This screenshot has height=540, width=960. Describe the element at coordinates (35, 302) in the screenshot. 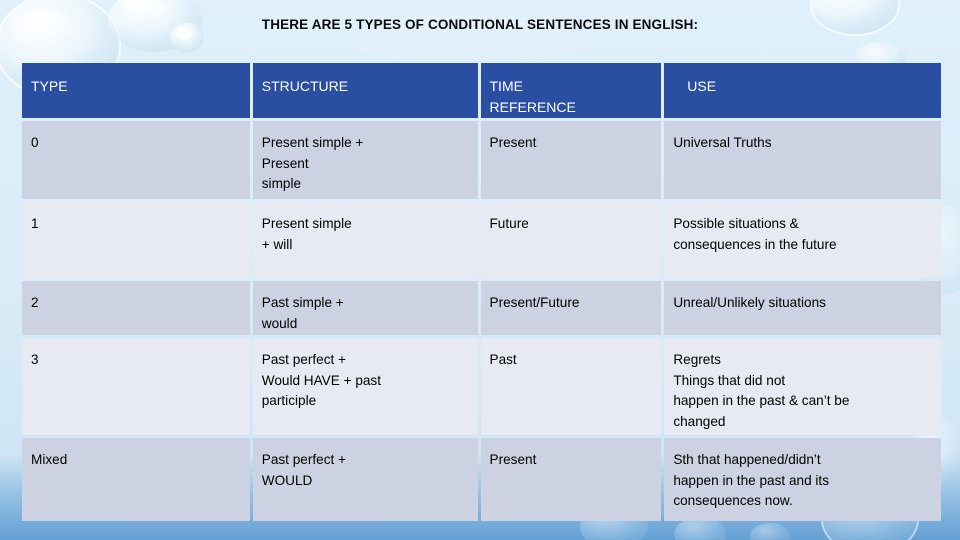

I see `cell-type-text: 2` at that location.